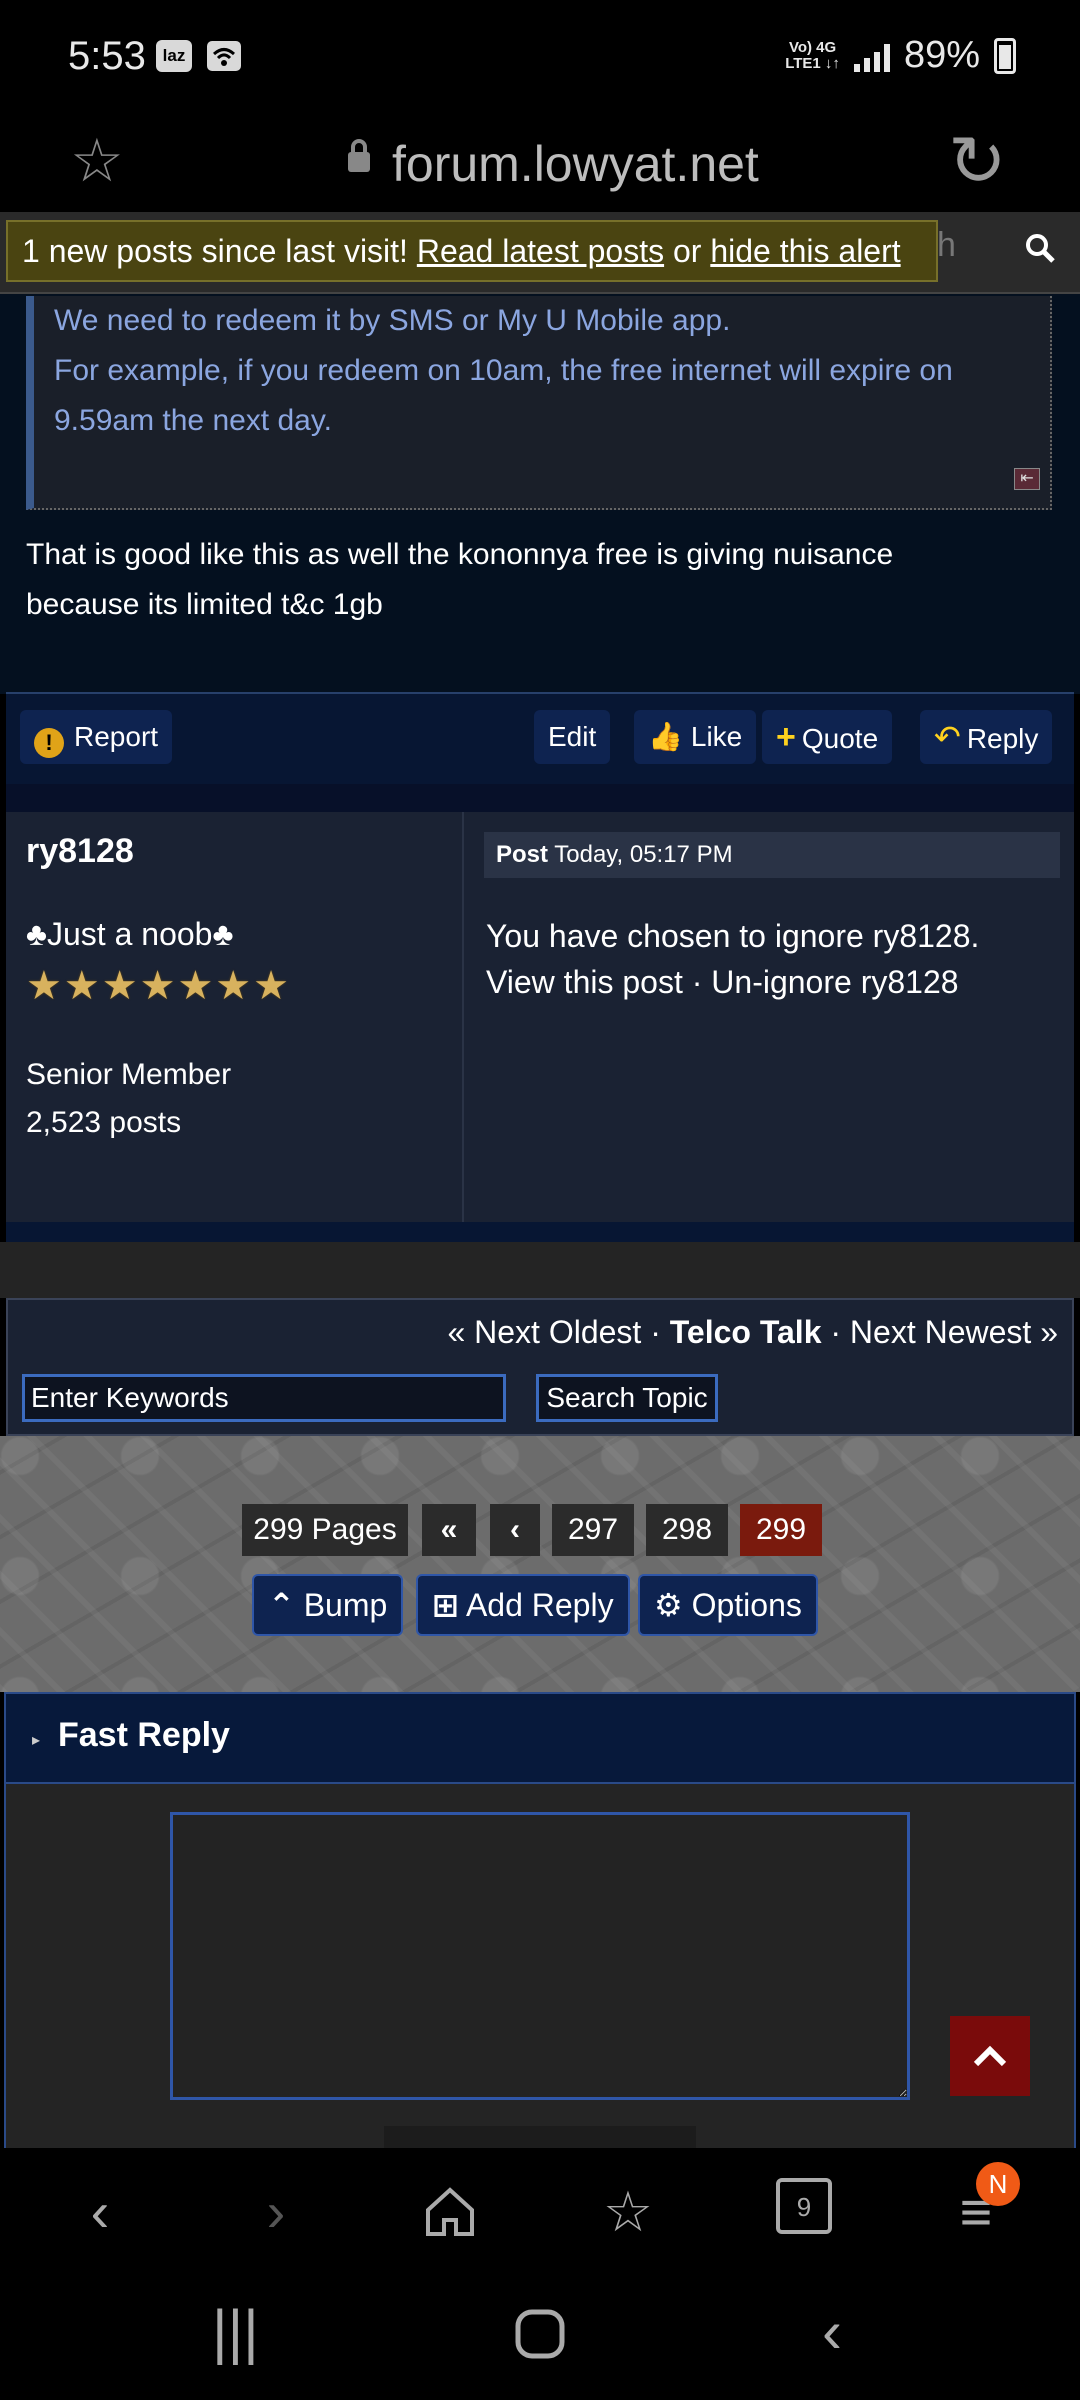 This screenshot has width=1080, height=2400. What do you see at coordinates (643, 854) in the screenshot?
I see `post-time: Today, 05:17 PM` at bounding box center [643, 854].